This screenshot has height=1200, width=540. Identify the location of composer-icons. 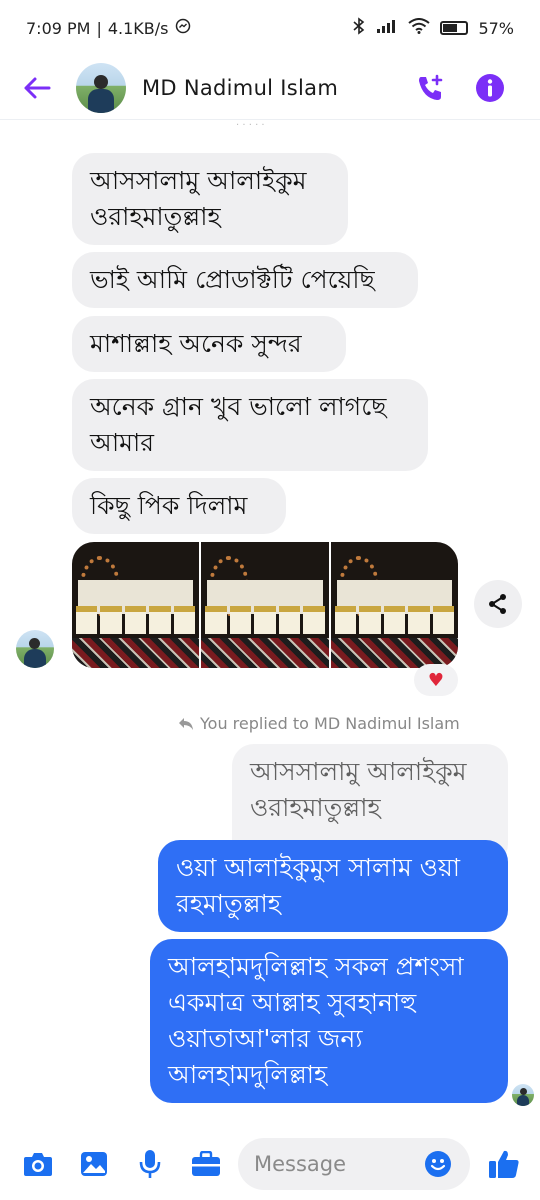
(122, 1164).